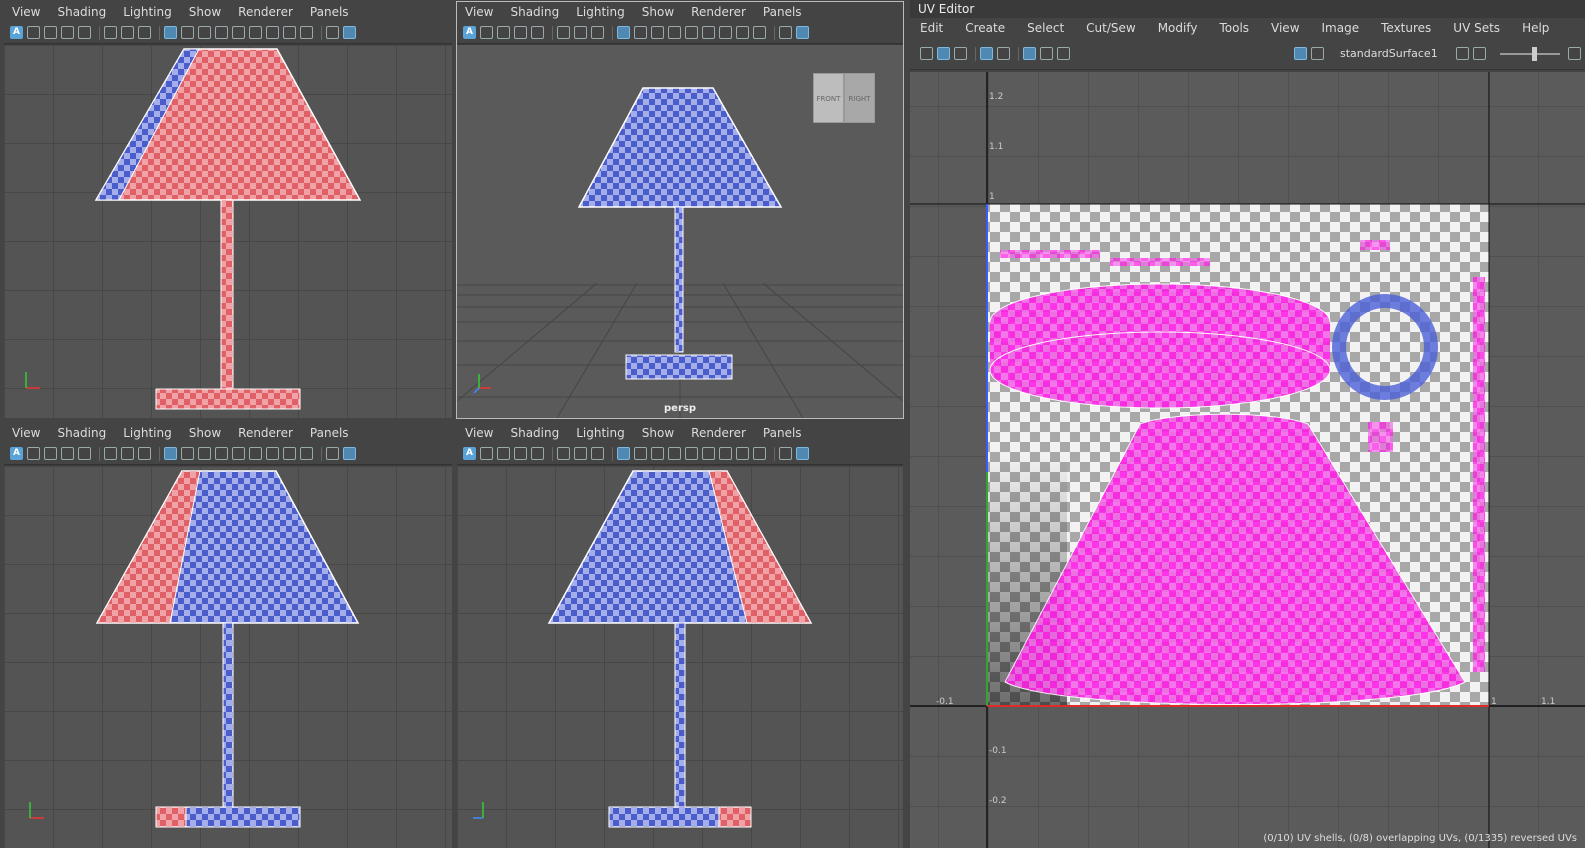 Image resolution: width=1585 pixels, height=848 pixels. Describe the element at coordinates (1045, 28) in the screenshot. I see `uv-menu-select: Select` at that location.